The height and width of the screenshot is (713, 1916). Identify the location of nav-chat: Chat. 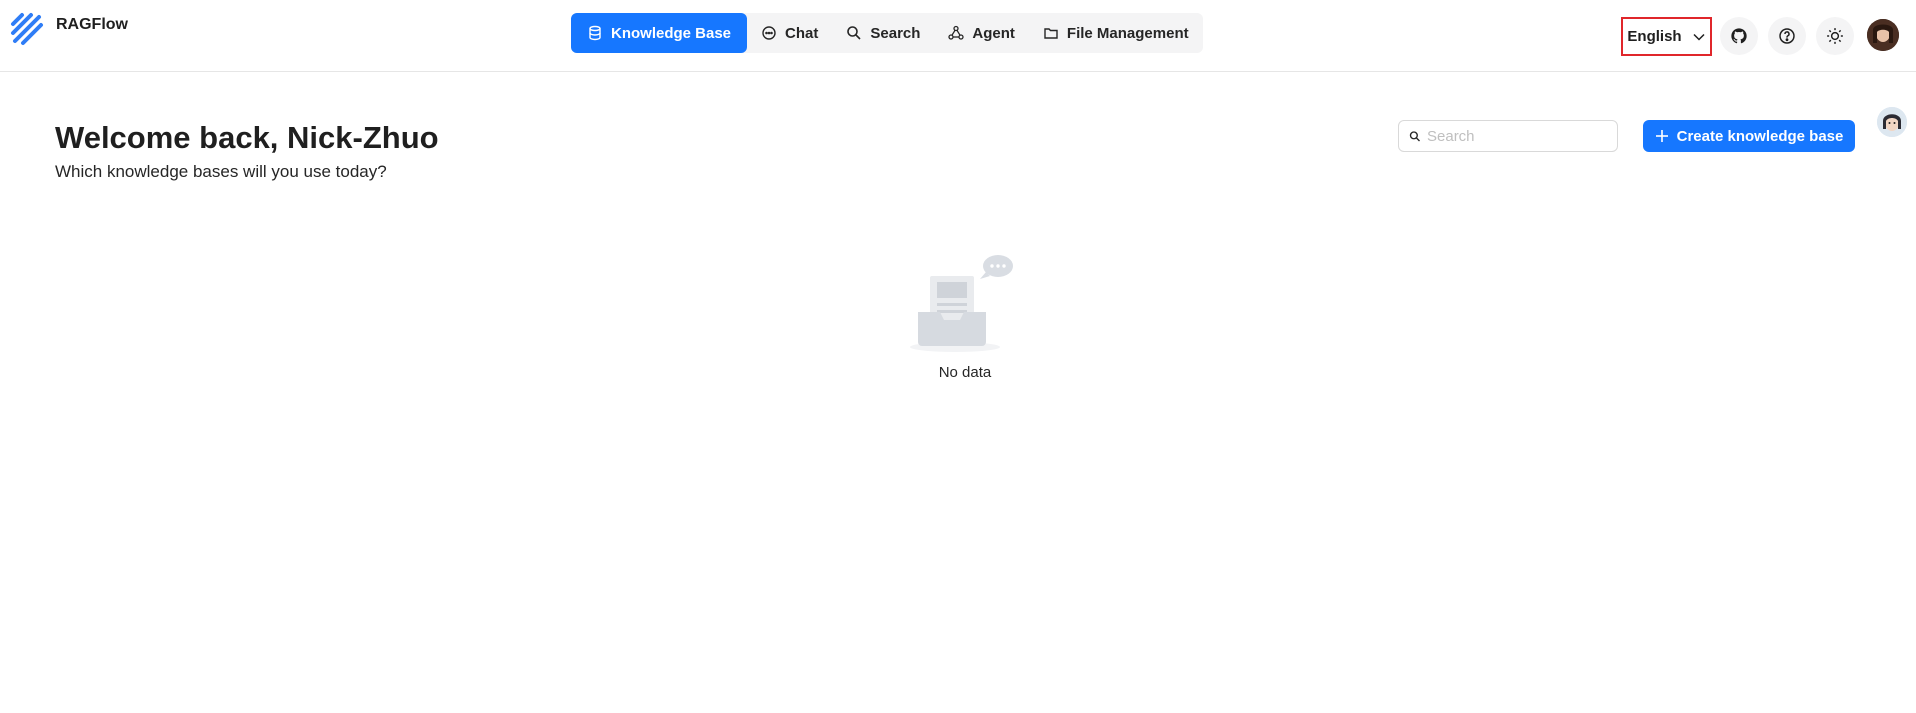
(789, 33).